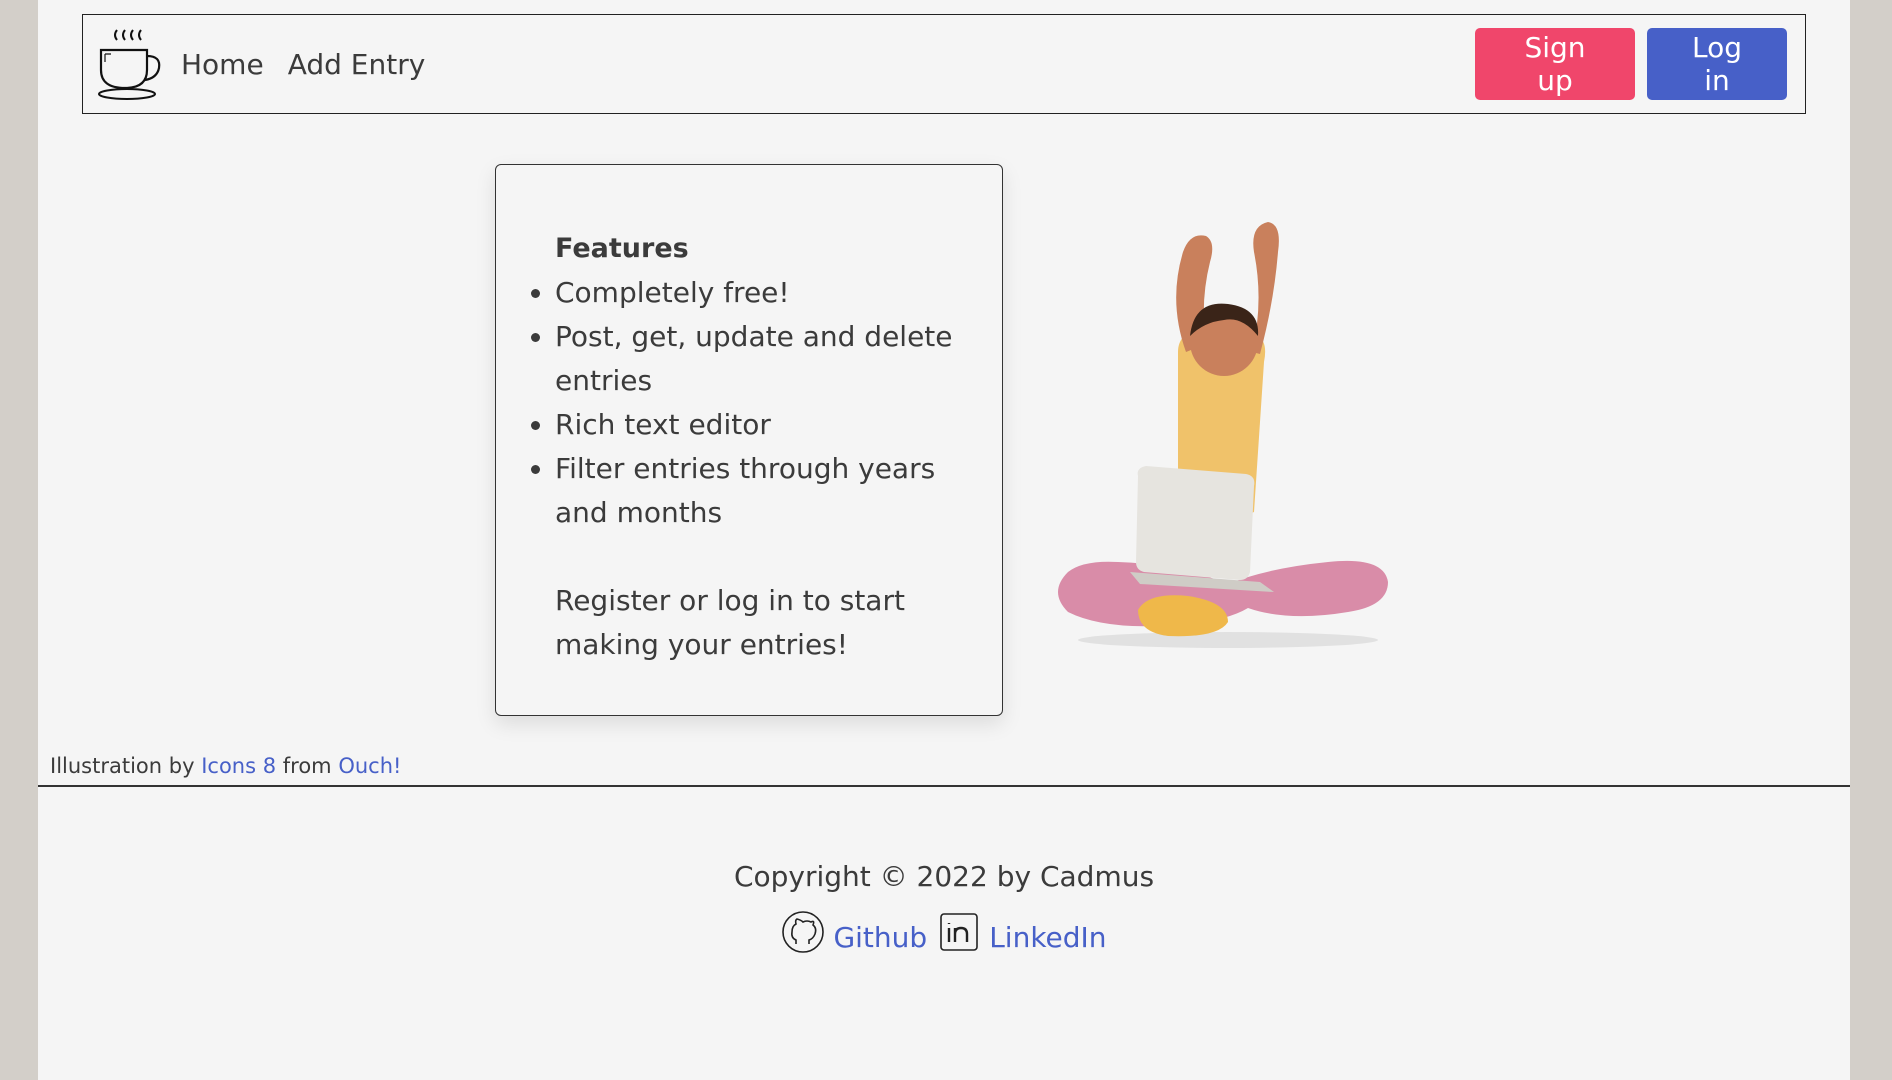  I want to click on illustration-credit: Illustration by Icons 8 from Ouch!, so click(225, 766).